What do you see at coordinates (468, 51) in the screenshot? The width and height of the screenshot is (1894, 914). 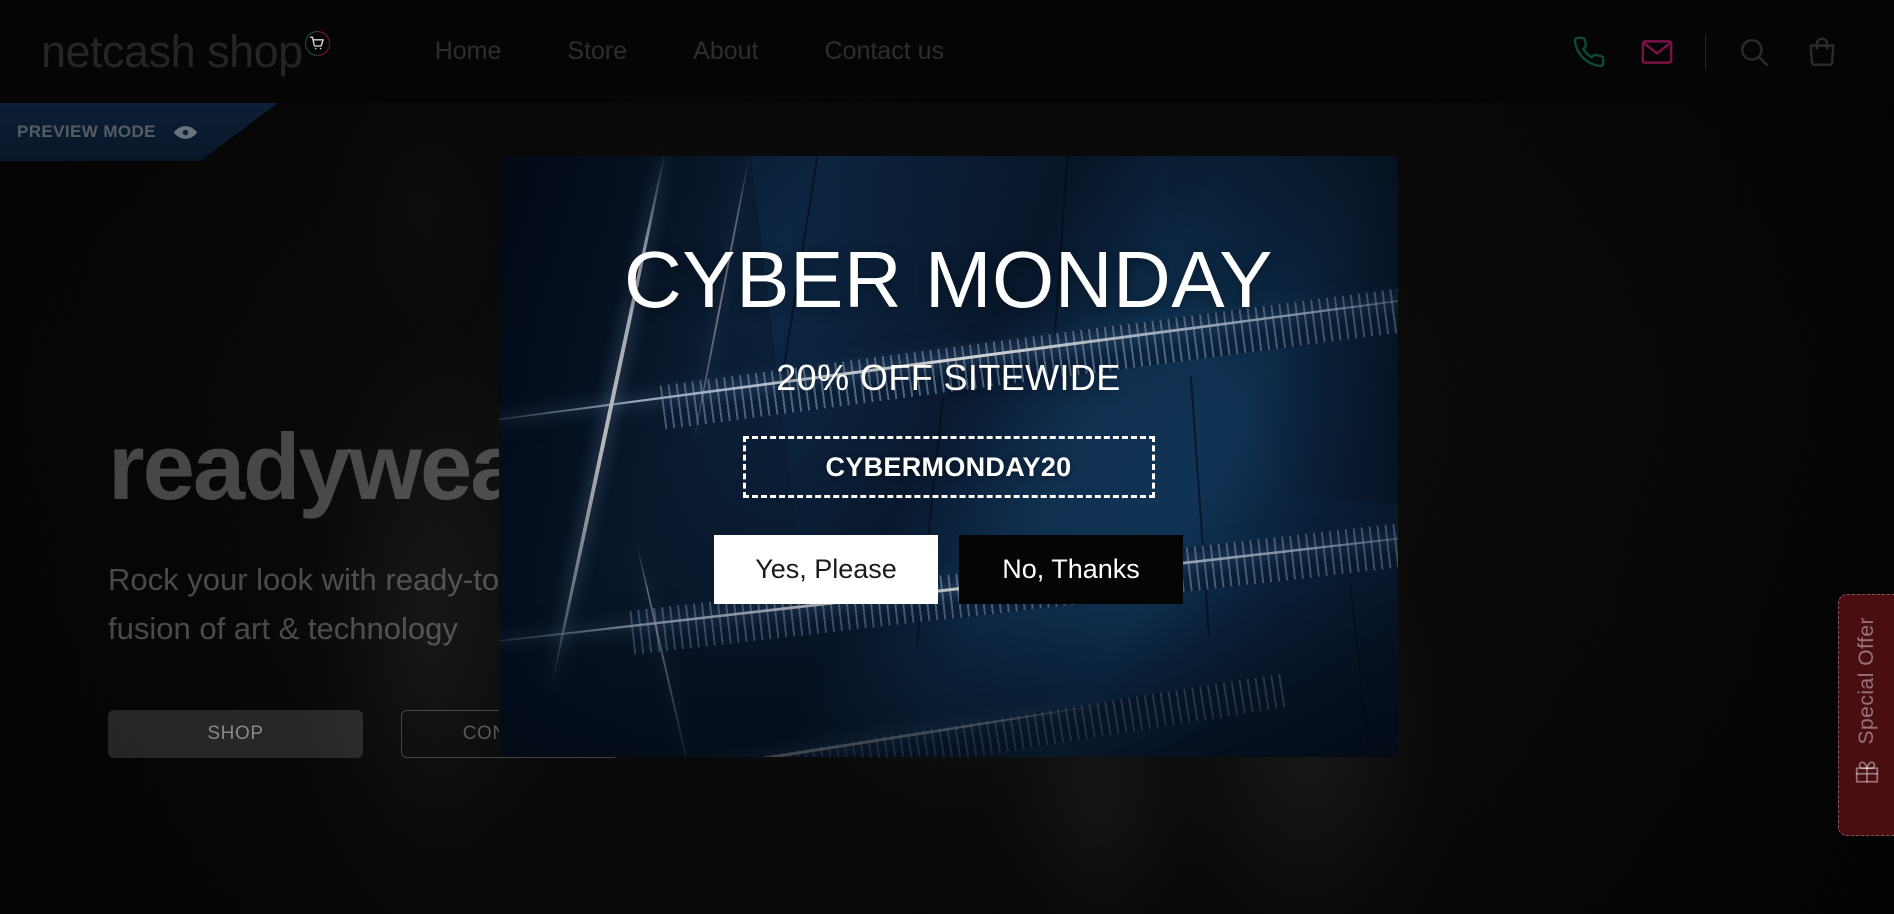 I see `nav-item-home: Home` at bounding box center [468, 51].